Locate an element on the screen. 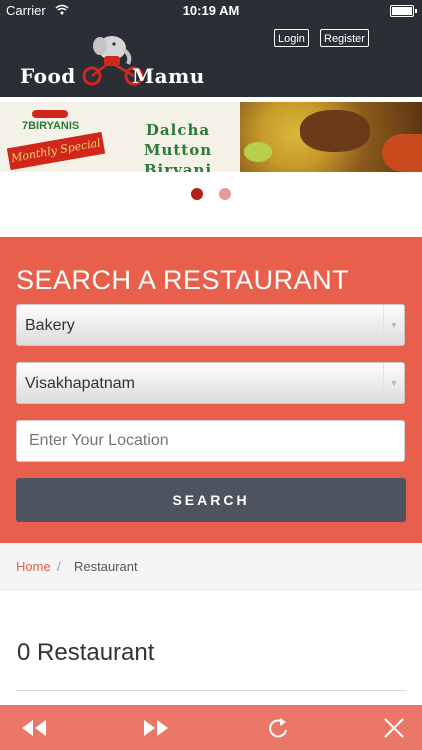 The width and height of the screenshot is (422, 750). chili-icon is located at coordinates (50, 114).